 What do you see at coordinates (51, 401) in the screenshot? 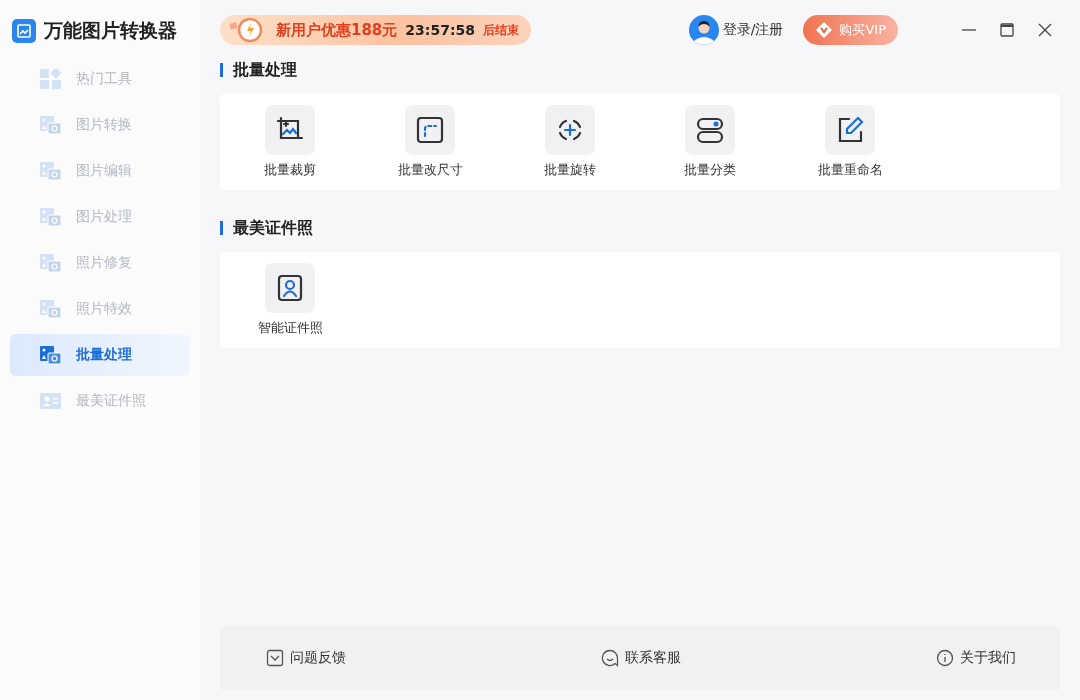
I see `id-card-icon` at bounding box center [51, 401].